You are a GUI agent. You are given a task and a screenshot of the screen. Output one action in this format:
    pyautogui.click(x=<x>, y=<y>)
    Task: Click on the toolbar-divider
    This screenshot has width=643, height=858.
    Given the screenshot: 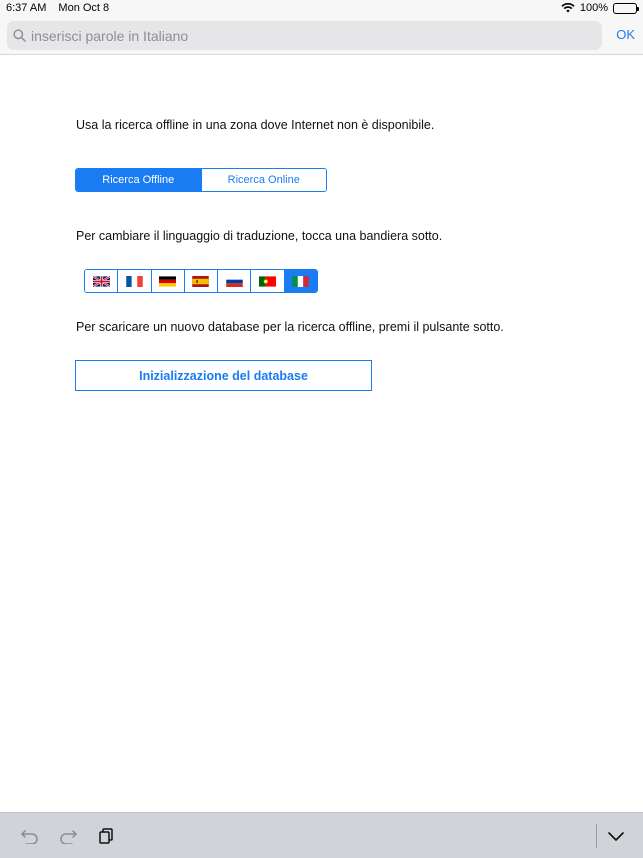 What is the action you would take?
    pyautogui.click(x=596, y=836)
    